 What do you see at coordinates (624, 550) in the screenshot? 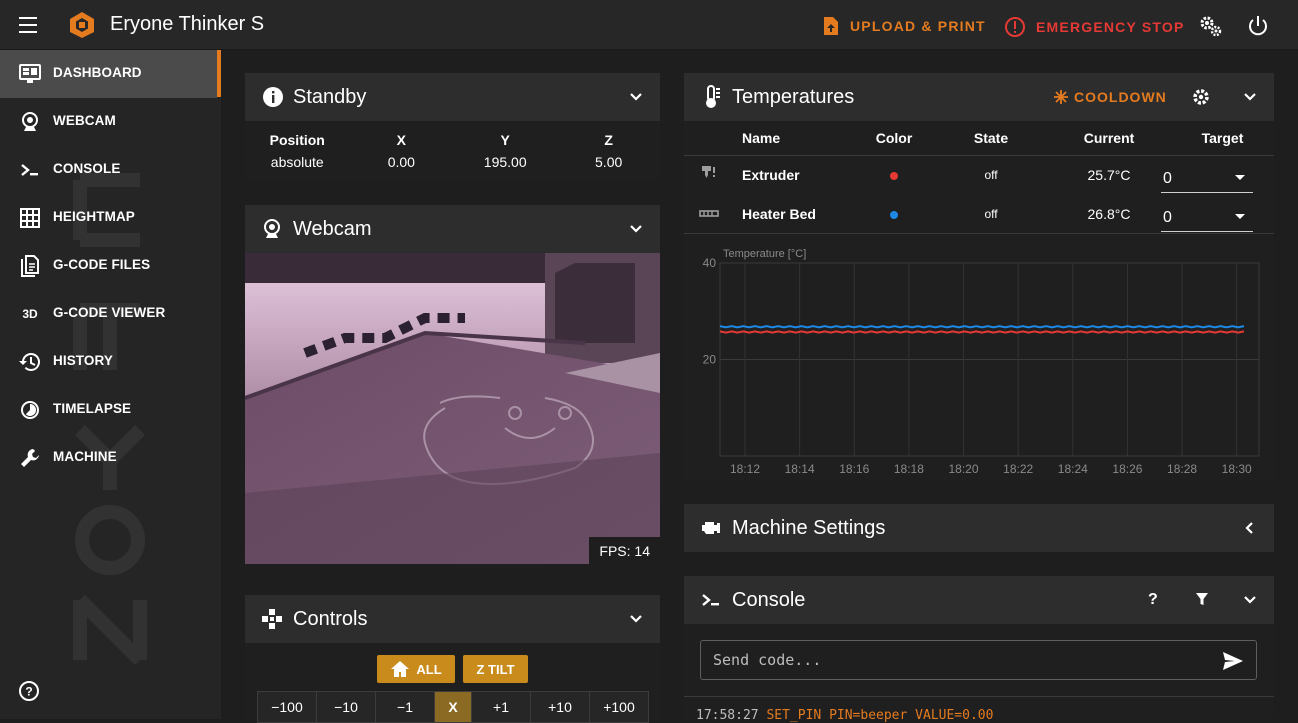
I see `fps-badge: FPS: 14` at bounding box center [624, 550].